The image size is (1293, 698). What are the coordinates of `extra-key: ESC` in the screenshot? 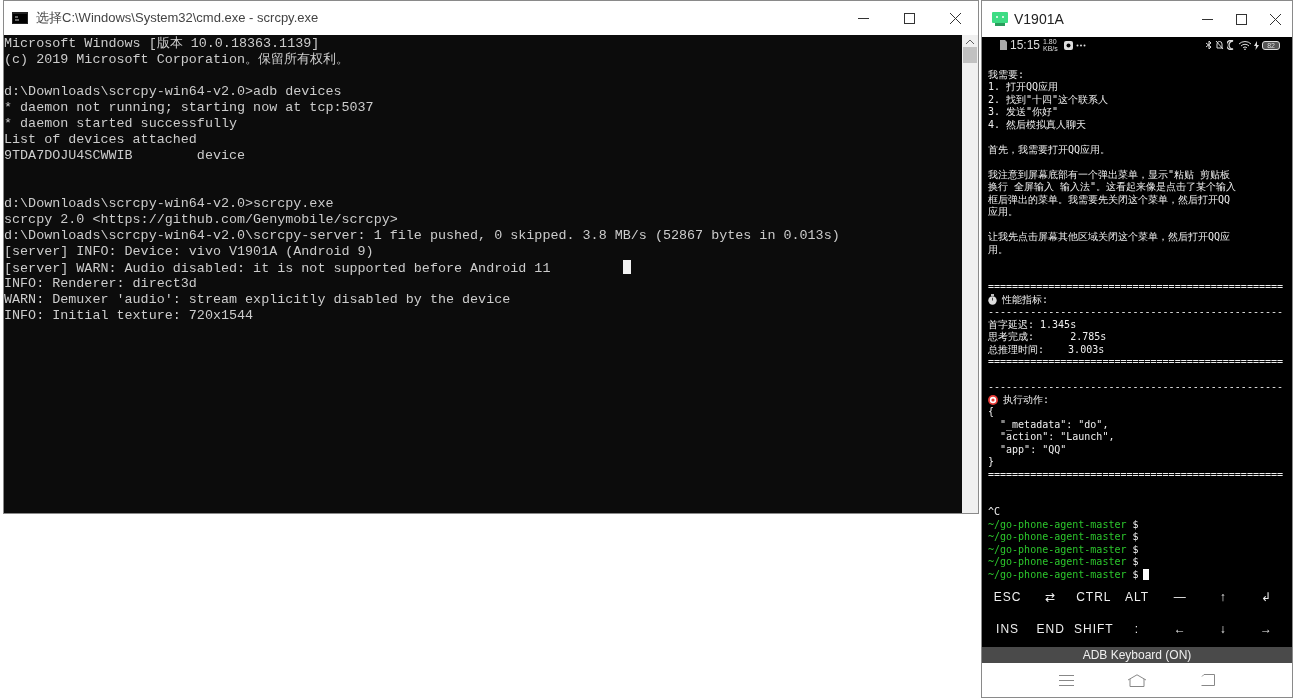 It's located at (1008, 597).